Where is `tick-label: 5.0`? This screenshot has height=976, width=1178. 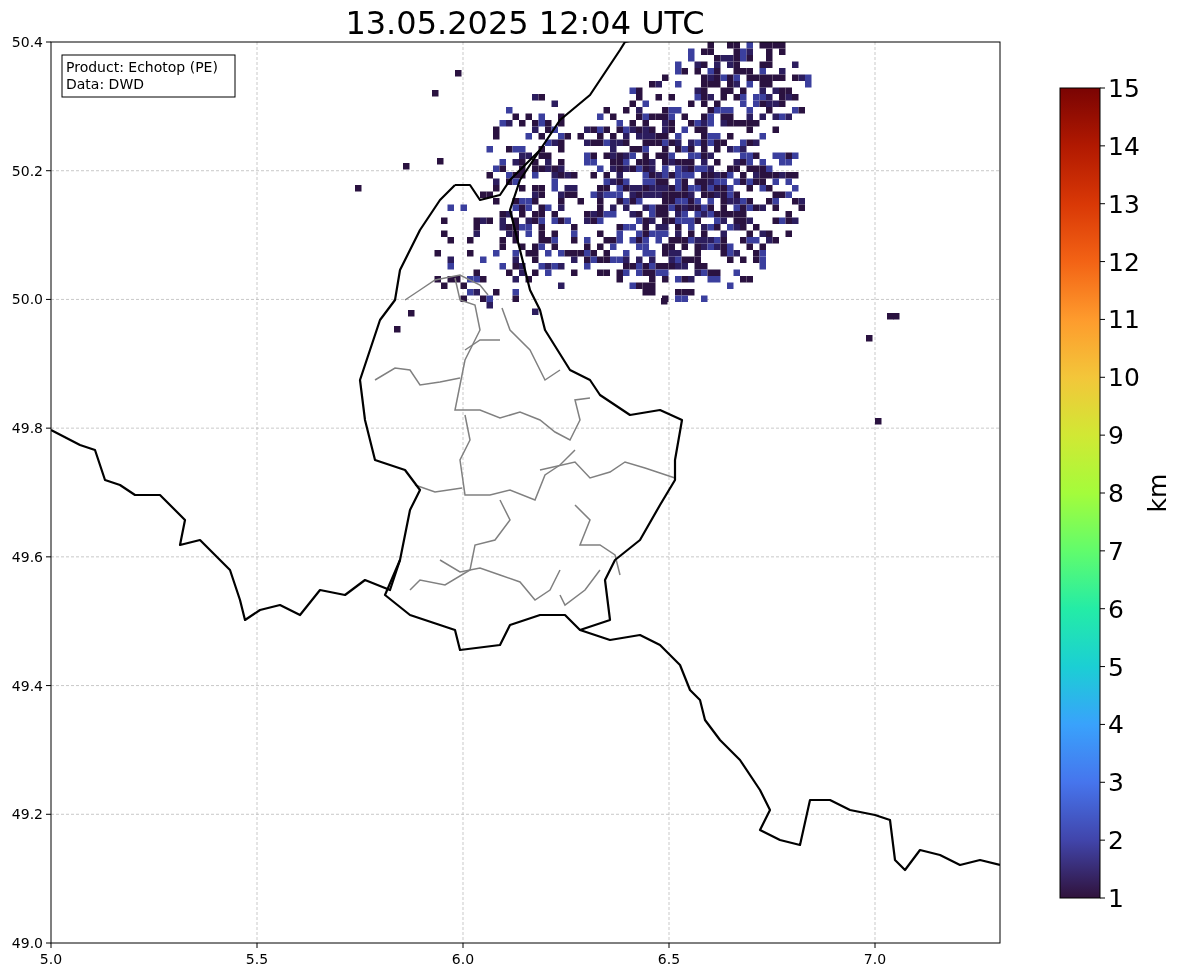
tick-label: 5.0 is located at coordinates (51, 959).